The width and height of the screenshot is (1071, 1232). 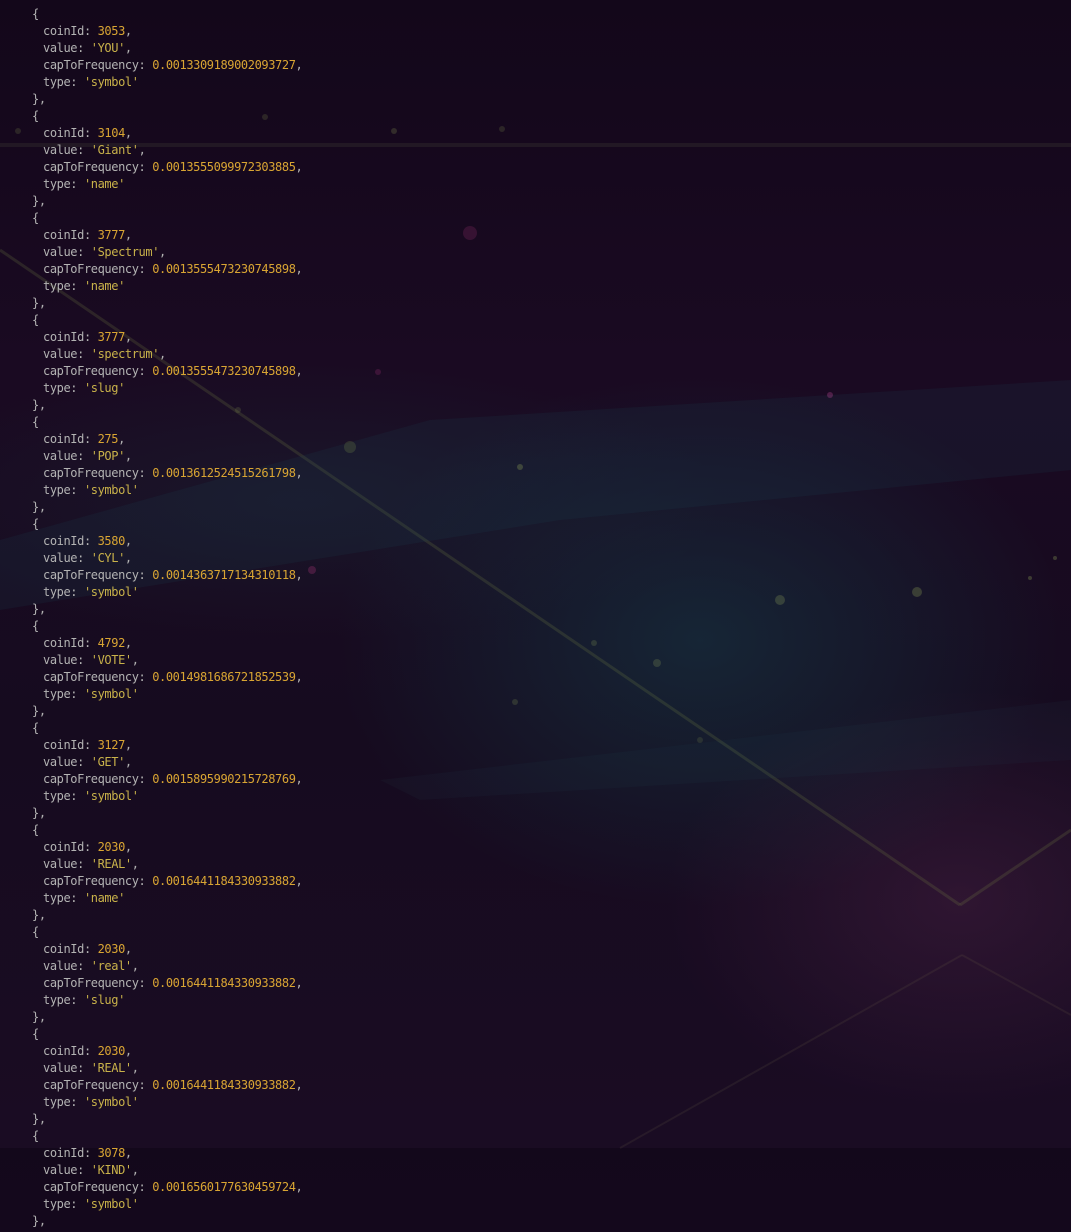 I want to click on record-value-line: value: 'GET',, so click(x=167, y=762).